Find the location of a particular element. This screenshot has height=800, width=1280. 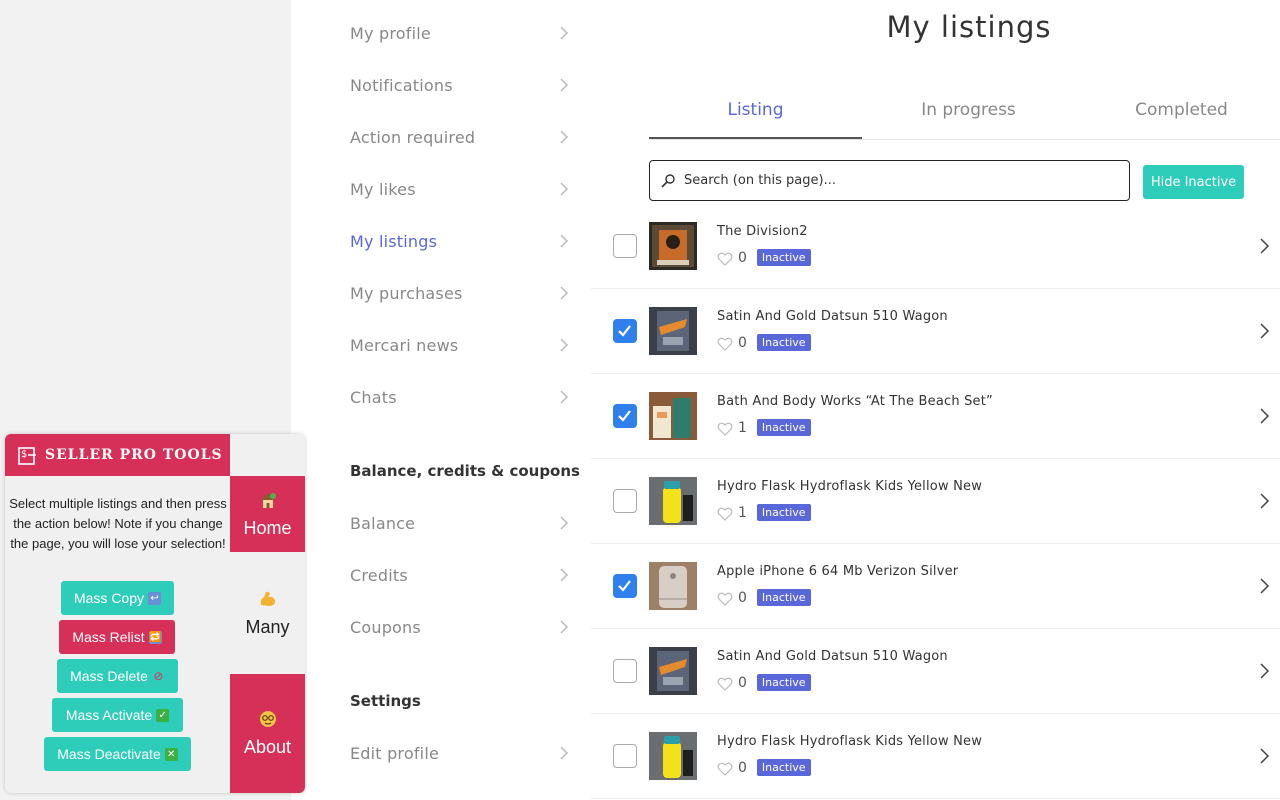

mass-delete-button: Mass Delete ⊘ is located at coordinates (117, 676).